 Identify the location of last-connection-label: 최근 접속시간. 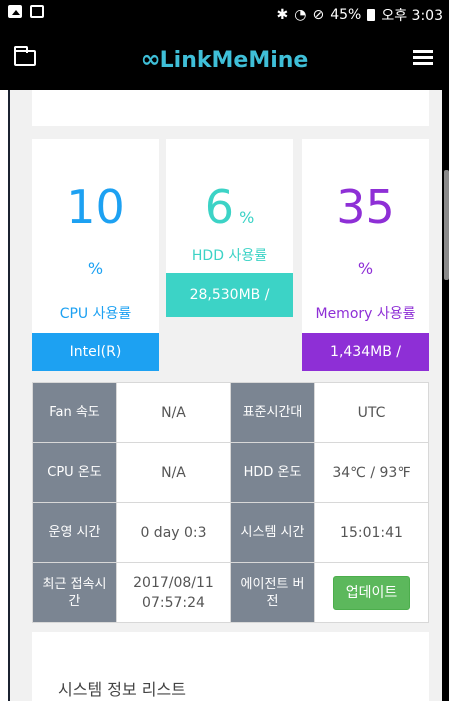
(74, 592).